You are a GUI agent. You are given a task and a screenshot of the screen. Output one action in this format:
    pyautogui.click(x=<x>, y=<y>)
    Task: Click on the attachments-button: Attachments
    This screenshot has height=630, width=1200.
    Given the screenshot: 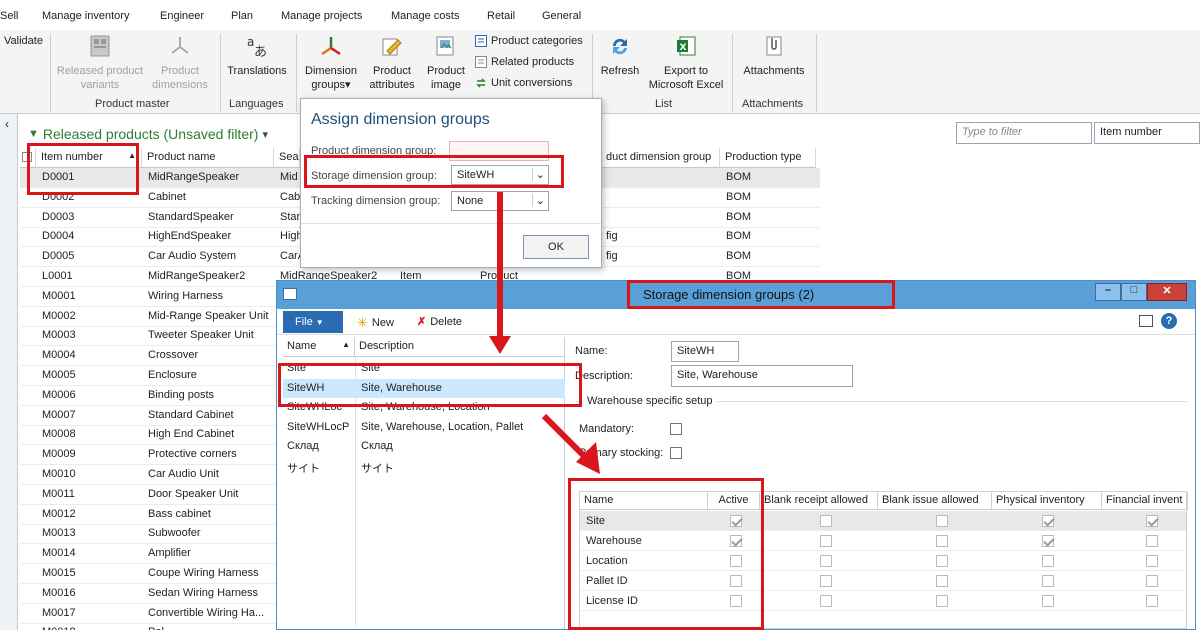 What is the action you would take?
    pyautogui.click(x=774, y=56)
    